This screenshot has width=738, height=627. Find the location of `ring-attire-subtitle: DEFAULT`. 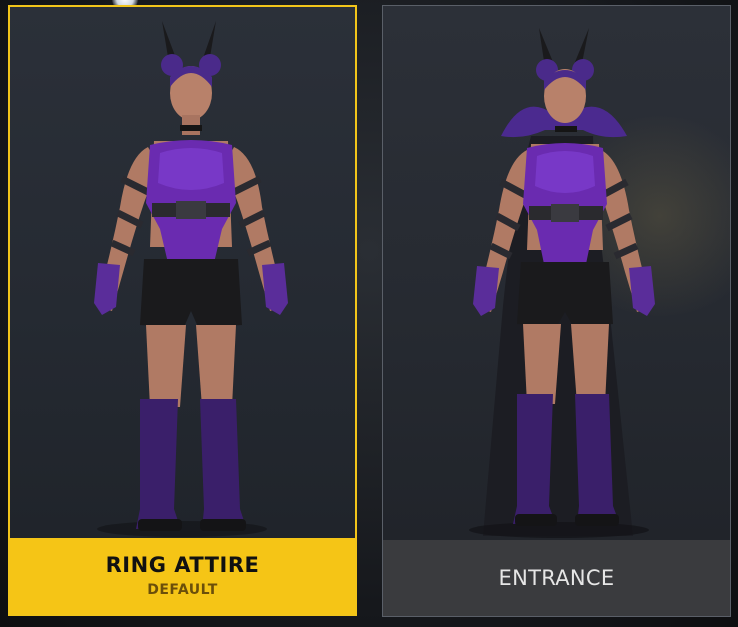

ring-attire-subtitle: DEFAULT is located at coordinates (182, 590).